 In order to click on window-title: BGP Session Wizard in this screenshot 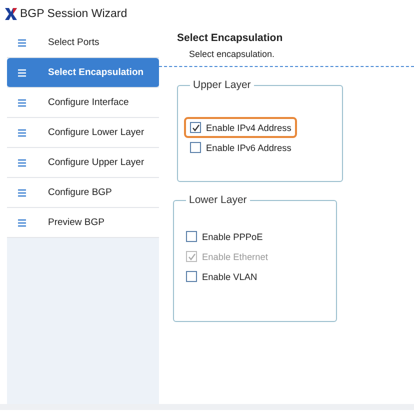, I will do `click(74, 14)`.